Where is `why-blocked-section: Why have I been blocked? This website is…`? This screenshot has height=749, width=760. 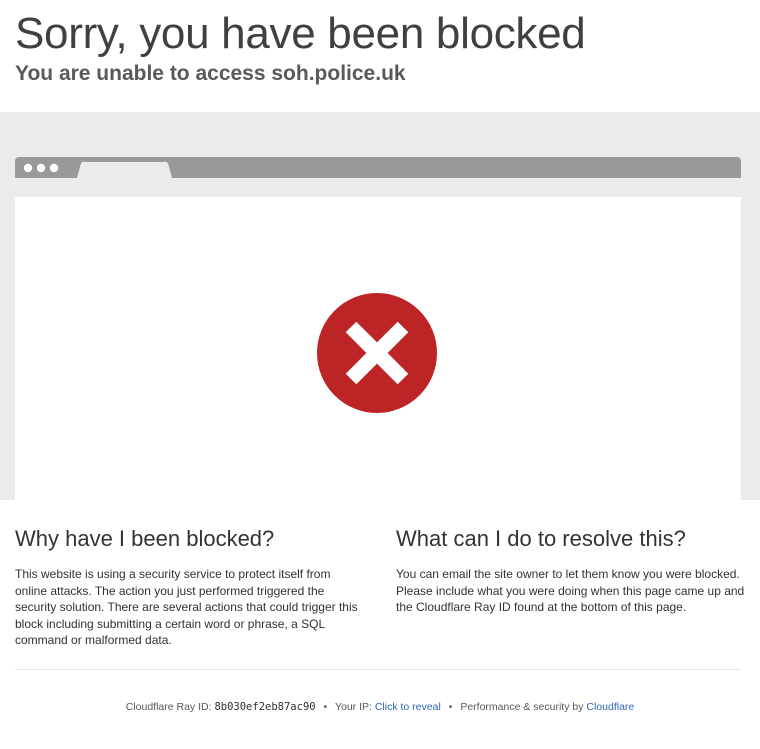
why-blocked-section: Why have I been blocked? This website is… is located at coordinates (190, 587).